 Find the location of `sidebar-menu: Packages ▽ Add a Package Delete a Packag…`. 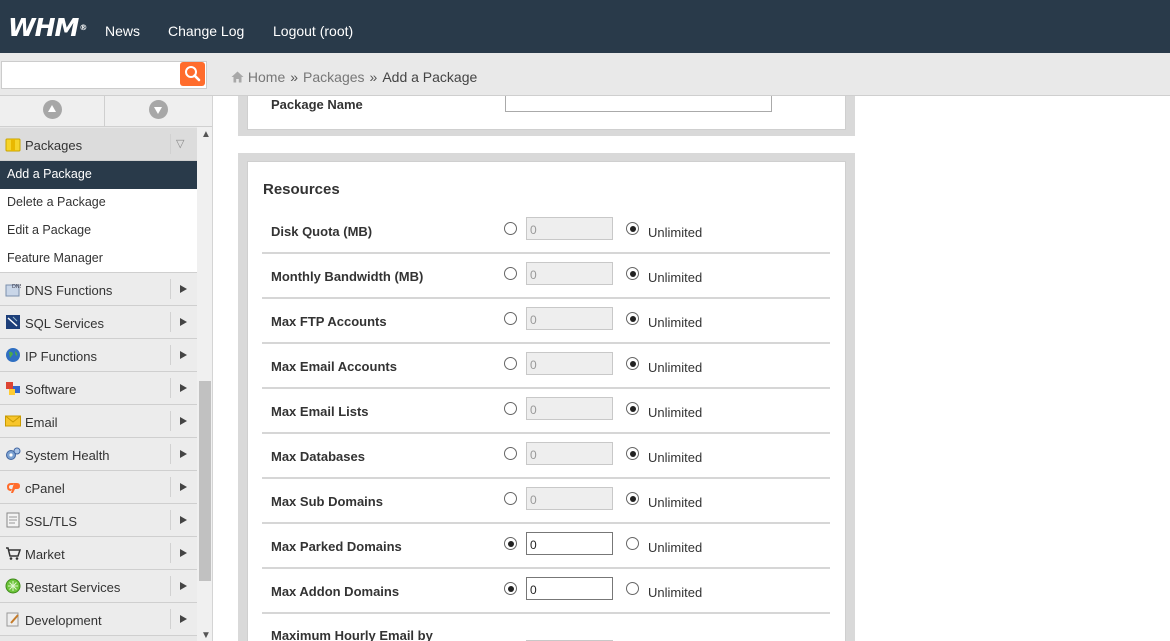

sidebar-menu: Packages ▽ Add a Package Delete a Packag… is located at coordinates (98, 382).